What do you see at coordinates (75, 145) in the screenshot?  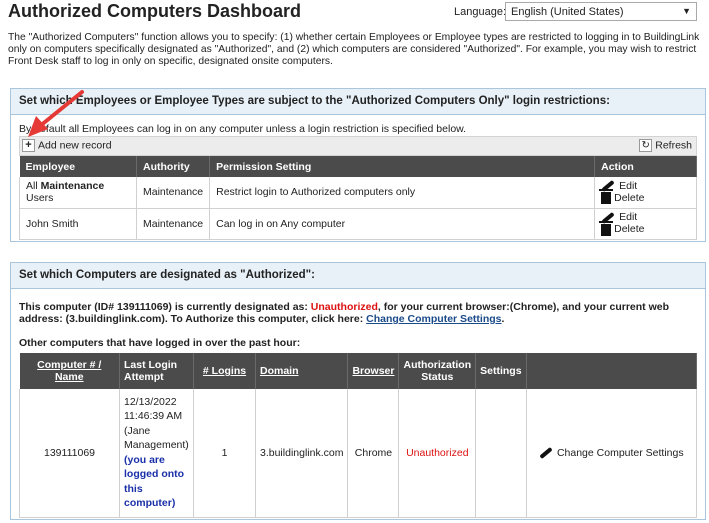 I see `add-new-record-label: Add new record` at bounding box center [75, 145].